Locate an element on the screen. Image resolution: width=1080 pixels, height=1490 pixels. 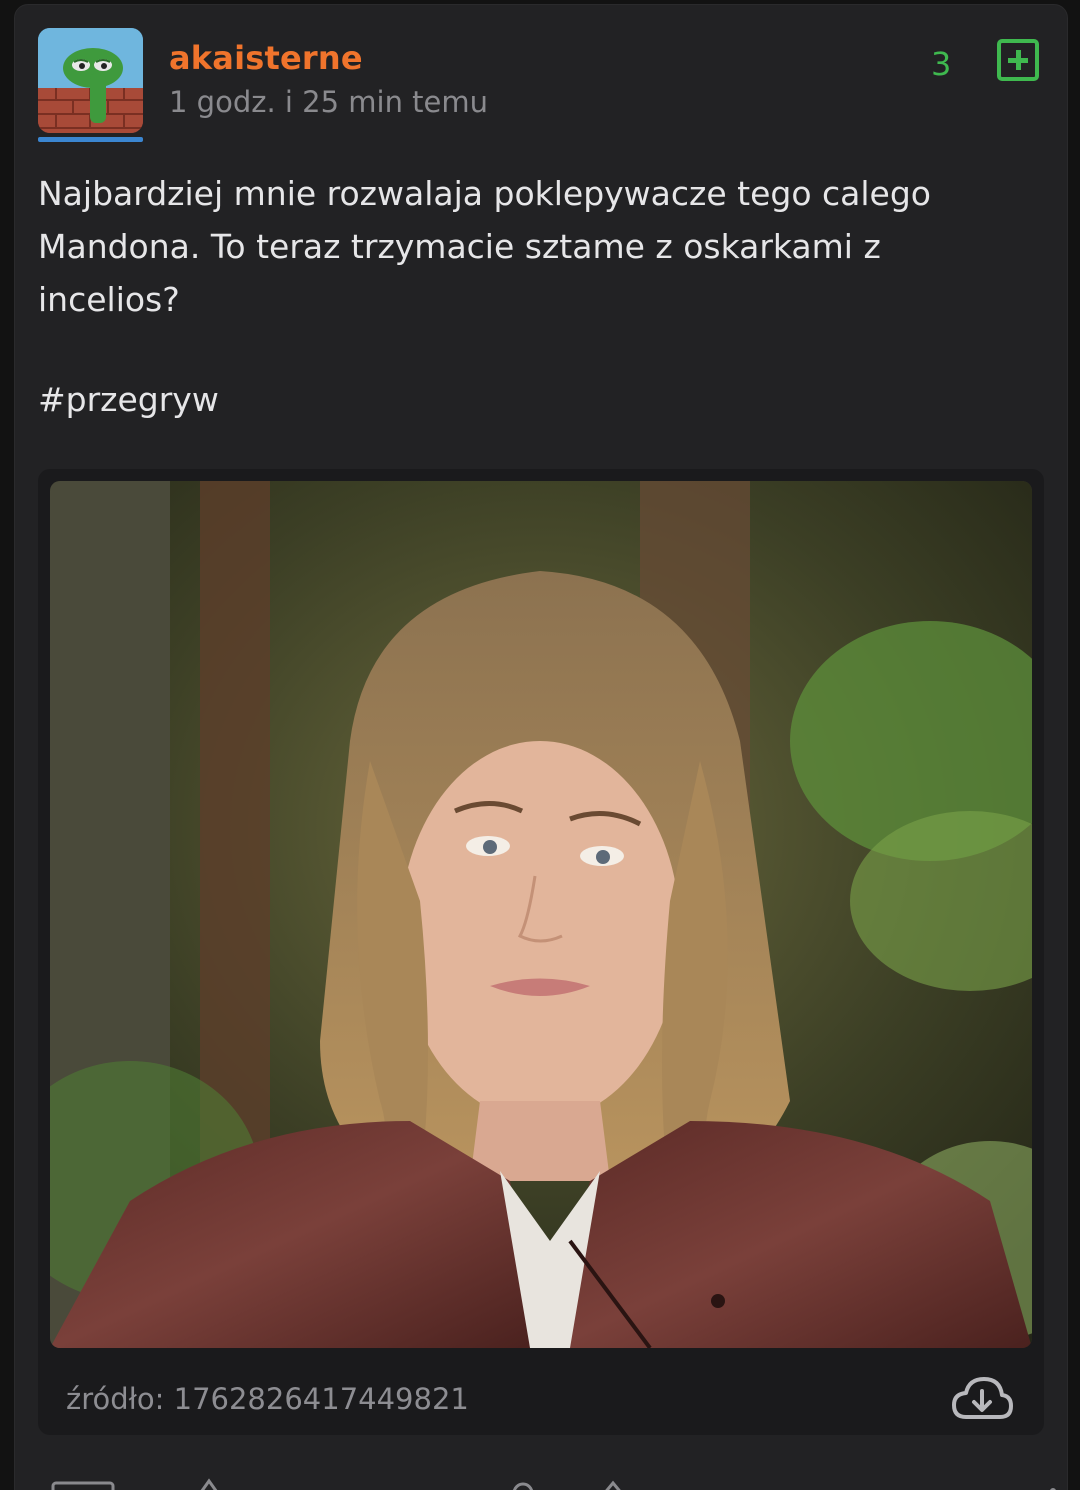
author-avatar is located at coordinates (90, 86).